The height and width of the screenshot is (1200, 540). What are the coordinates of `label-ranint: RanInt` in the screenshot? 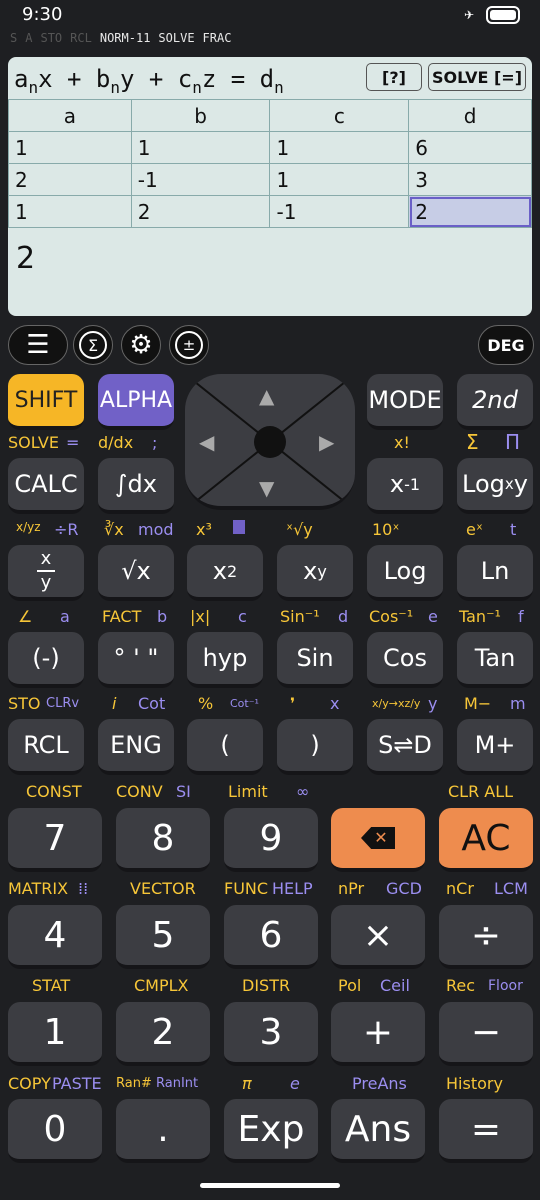 It's located at (177, 1083).